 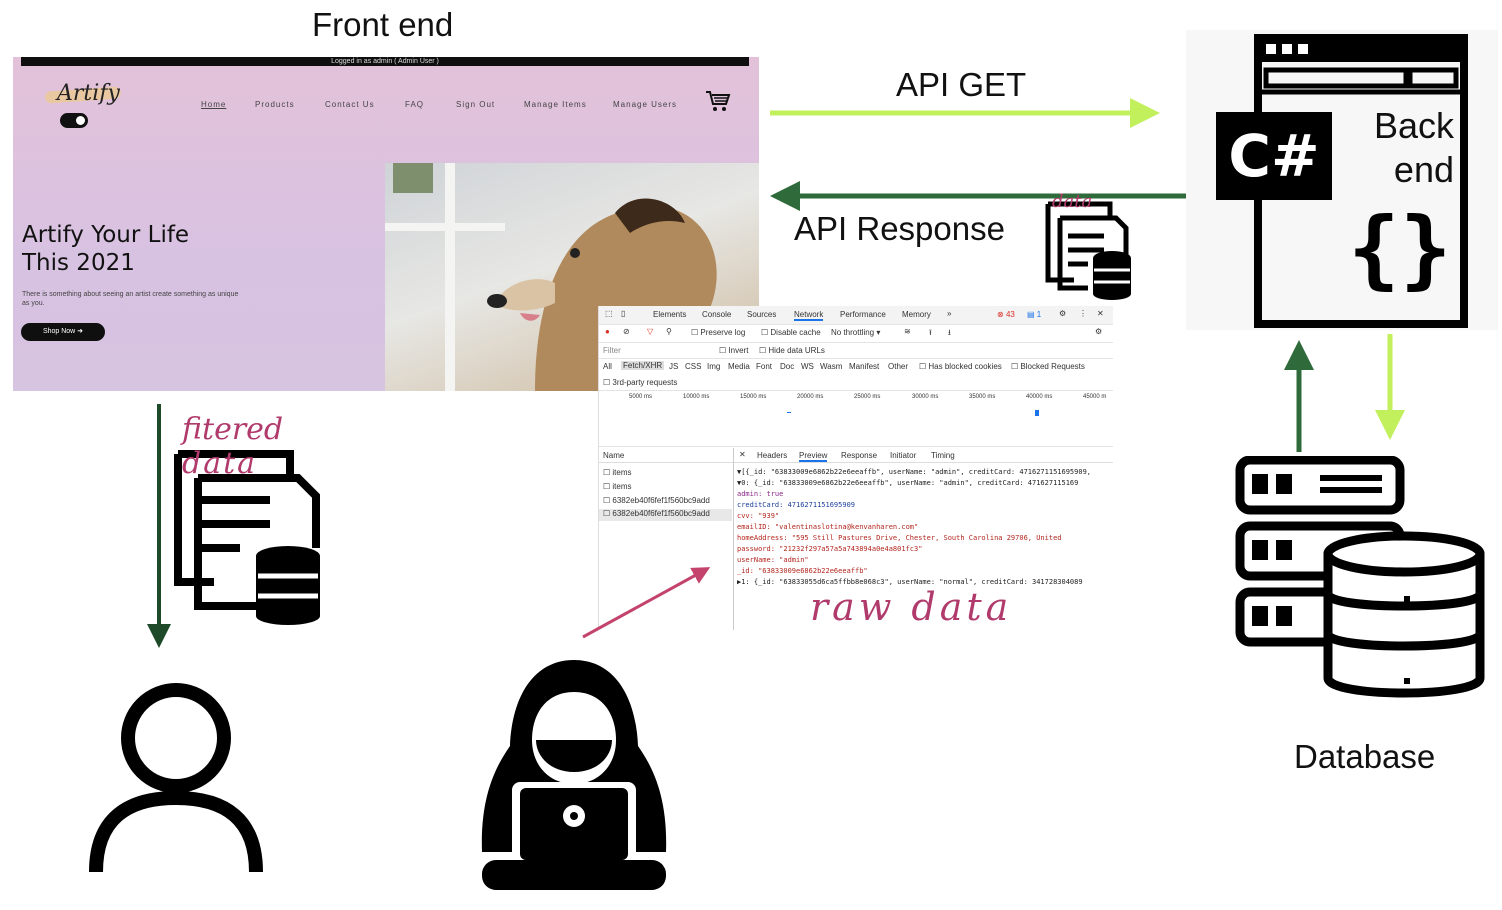 I want to click on curly-braces-icon: {}, so click(x=1400, y=249).